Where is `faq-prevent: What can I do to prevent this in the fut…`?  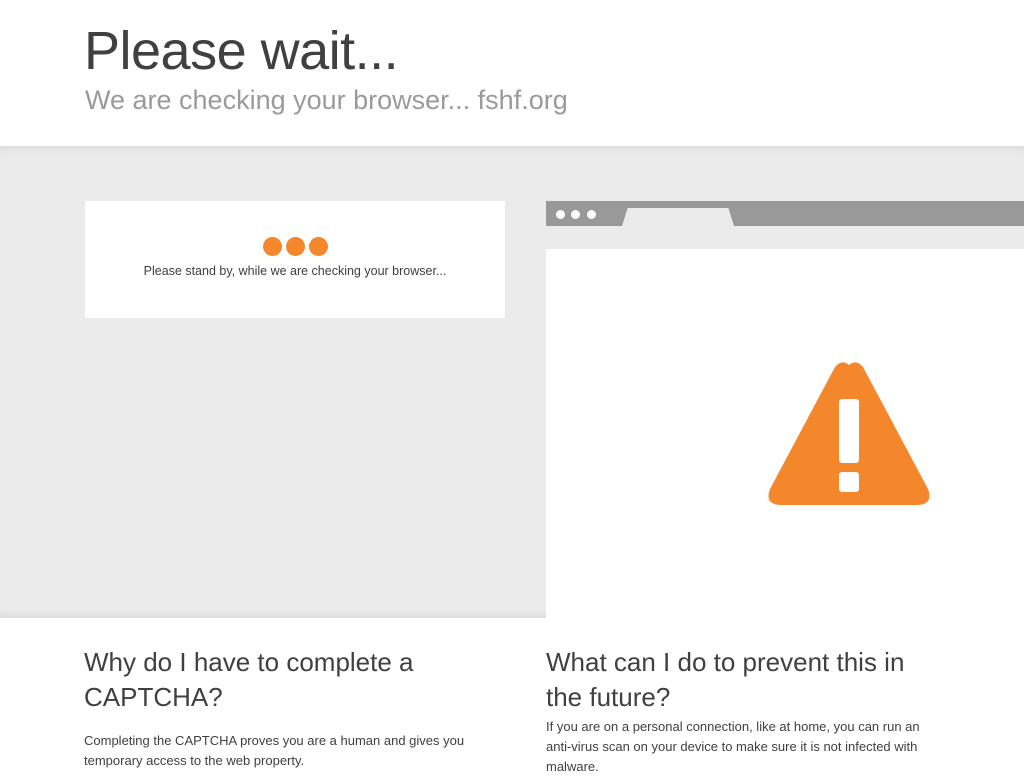 faq-prevent: What can I do to prevent this in the fut… is located at coordinates (746, 711).